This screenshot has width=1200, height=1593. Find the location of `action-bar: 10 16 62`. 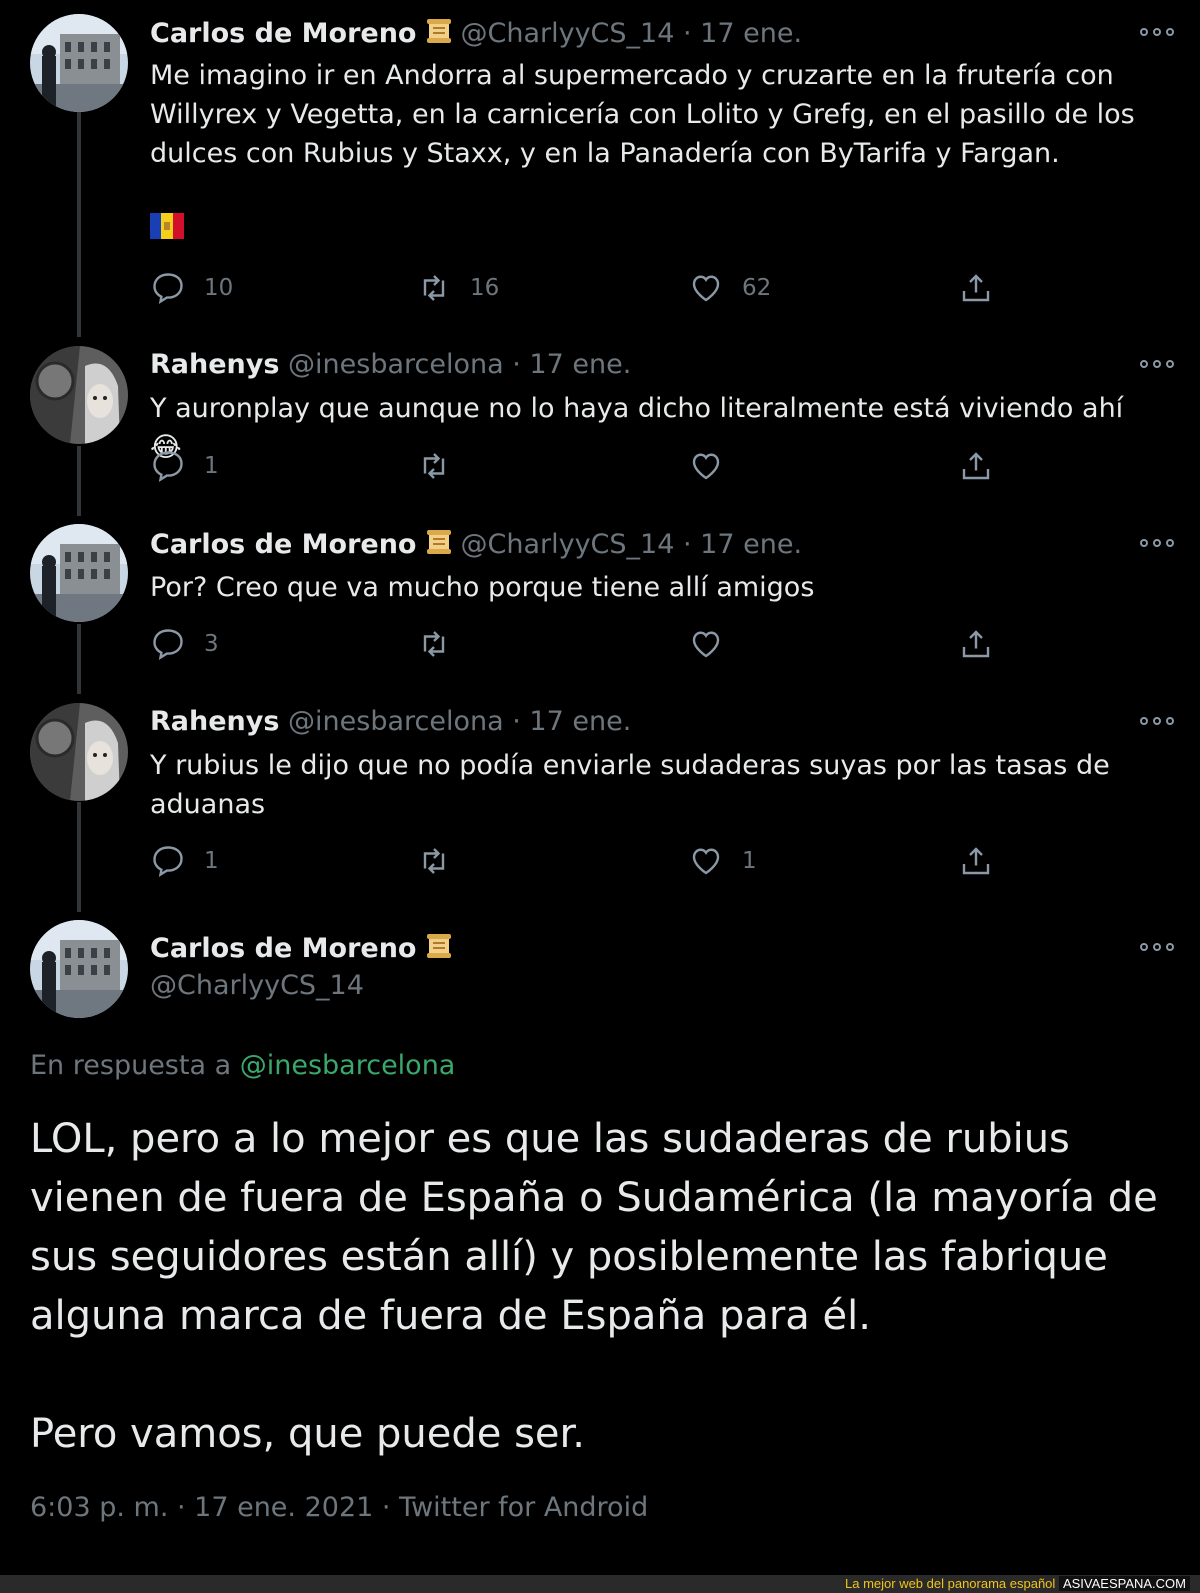

action-bar: 10 16 62 is located at coordinates (590, 288).